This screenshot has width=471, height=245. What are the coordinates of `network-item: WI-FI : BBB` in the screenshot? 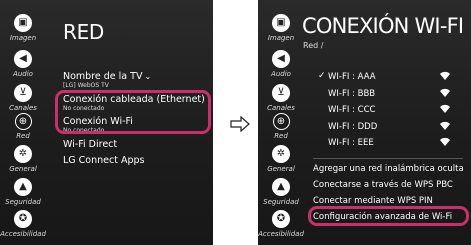 It's located at (388, 95).